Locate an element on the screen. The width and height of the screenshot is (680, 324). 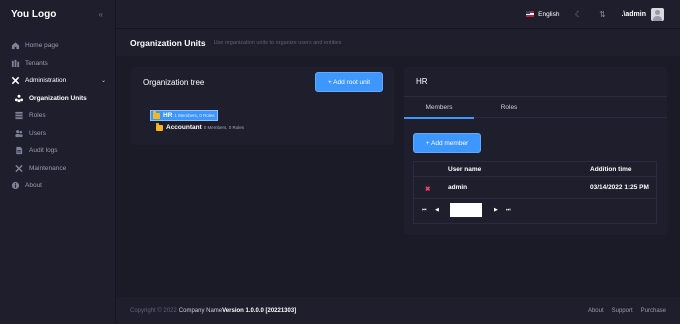
sidebar-item-label: Roles is located at coordinates (37, 116).